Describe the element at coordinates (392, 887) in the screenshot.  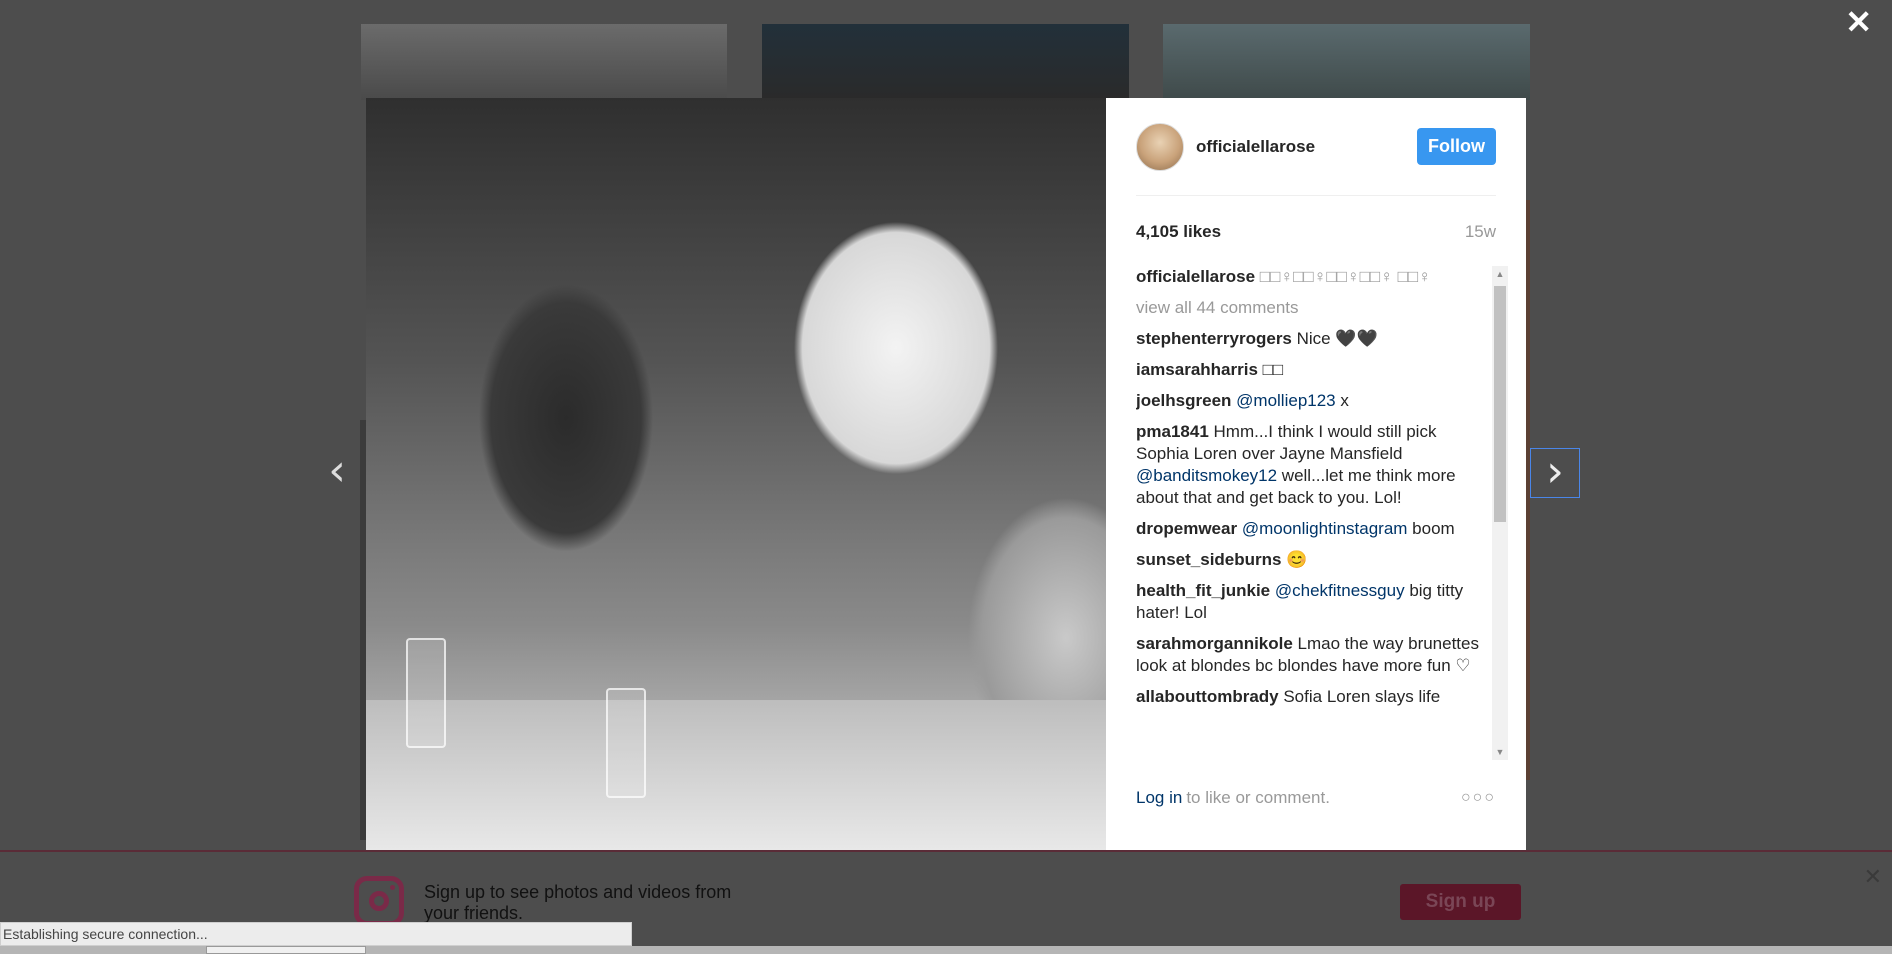
I see `instagram-dot` at that location.